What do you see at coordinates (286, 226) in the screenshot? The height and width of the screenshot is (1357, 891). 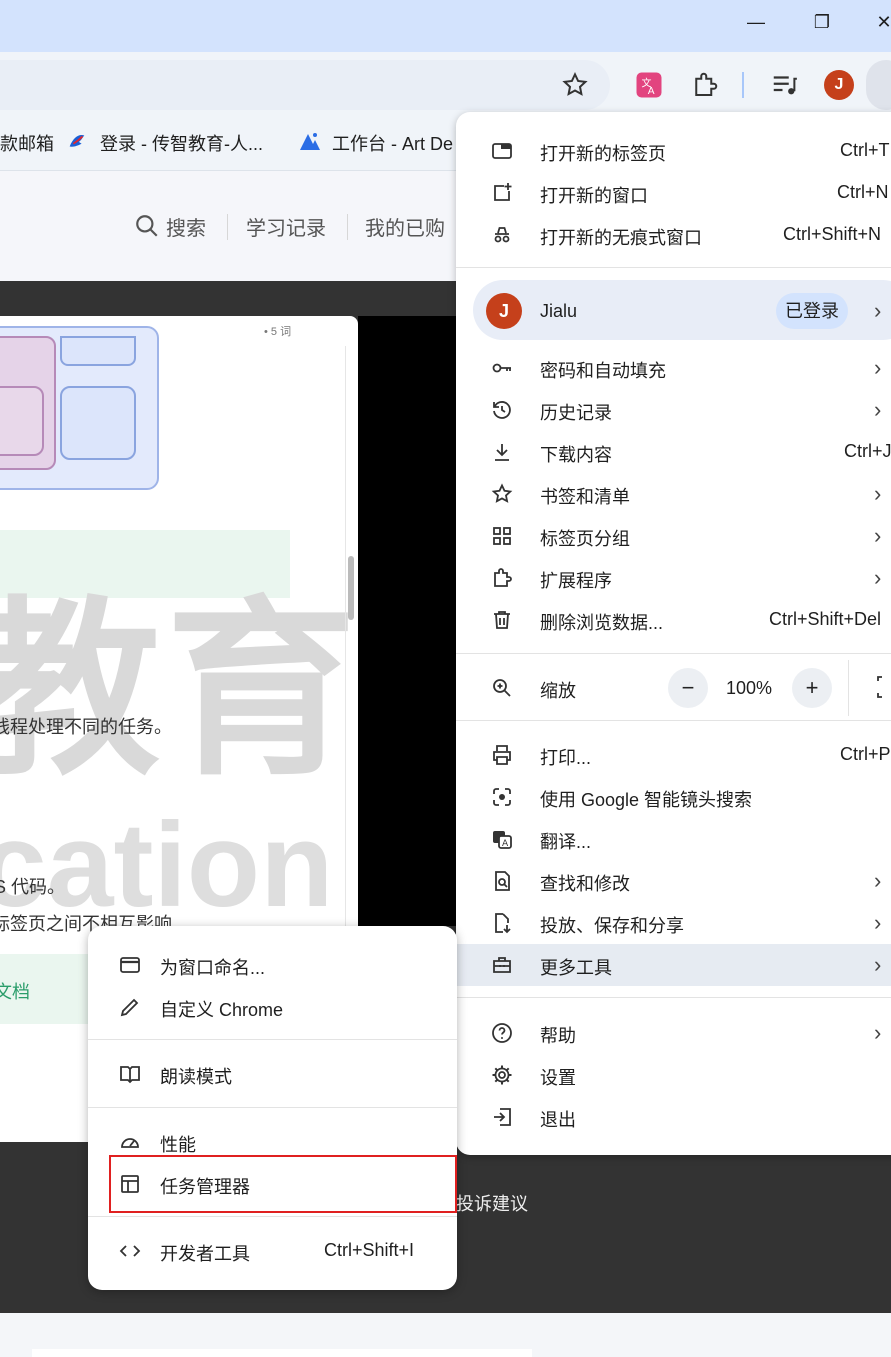 I see `nav-history: 学习记录` at bounding box center [286, 226].